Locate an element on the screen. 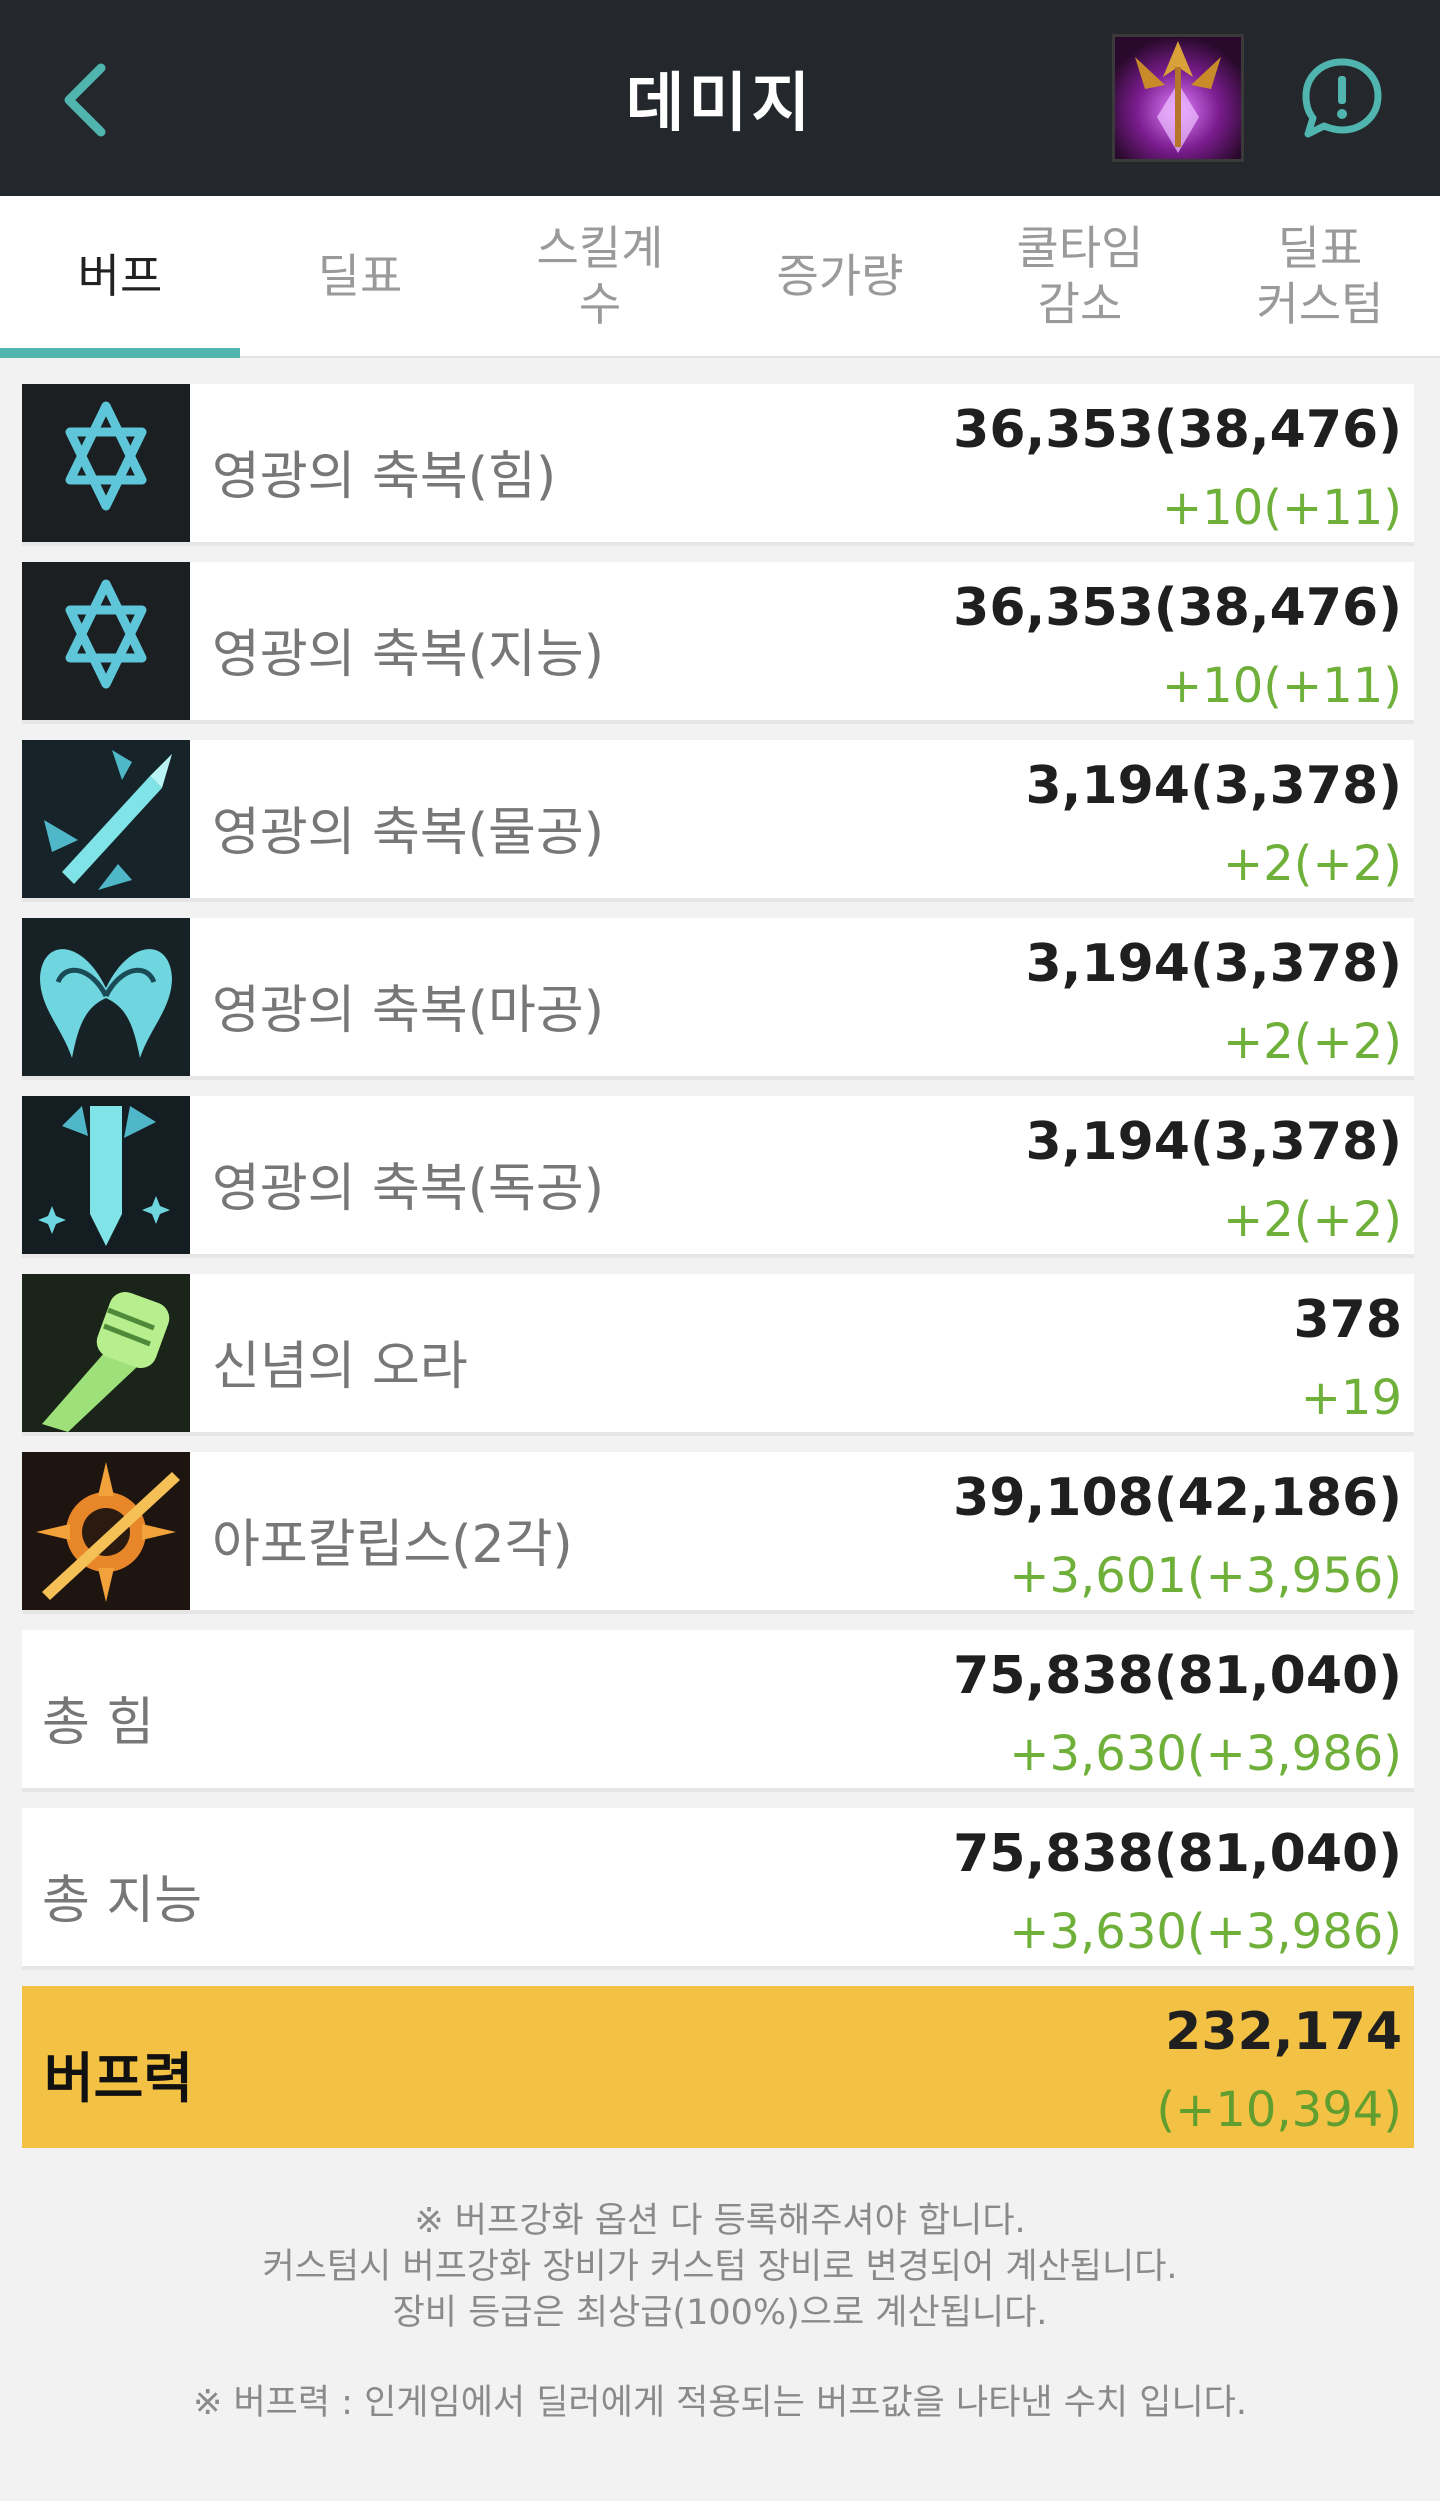  total-label: 총 힘 is located at coordinates (98, 1723).